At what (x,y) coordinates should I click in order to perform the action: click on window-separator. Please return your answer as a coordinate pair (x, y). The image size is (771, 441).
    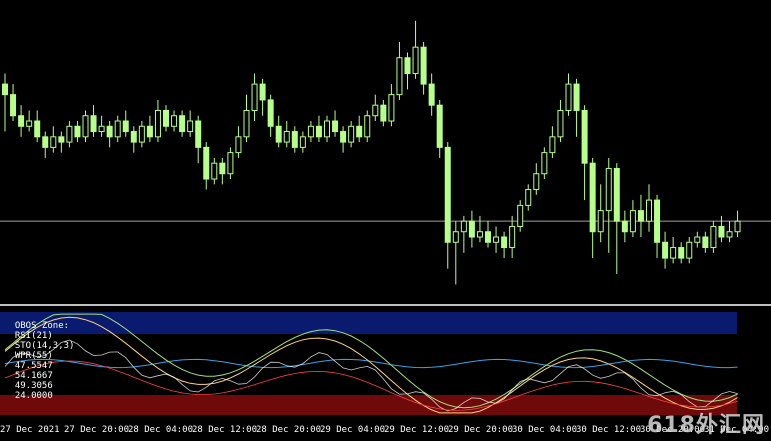
    Looking at the image, I should click on (385, 305).